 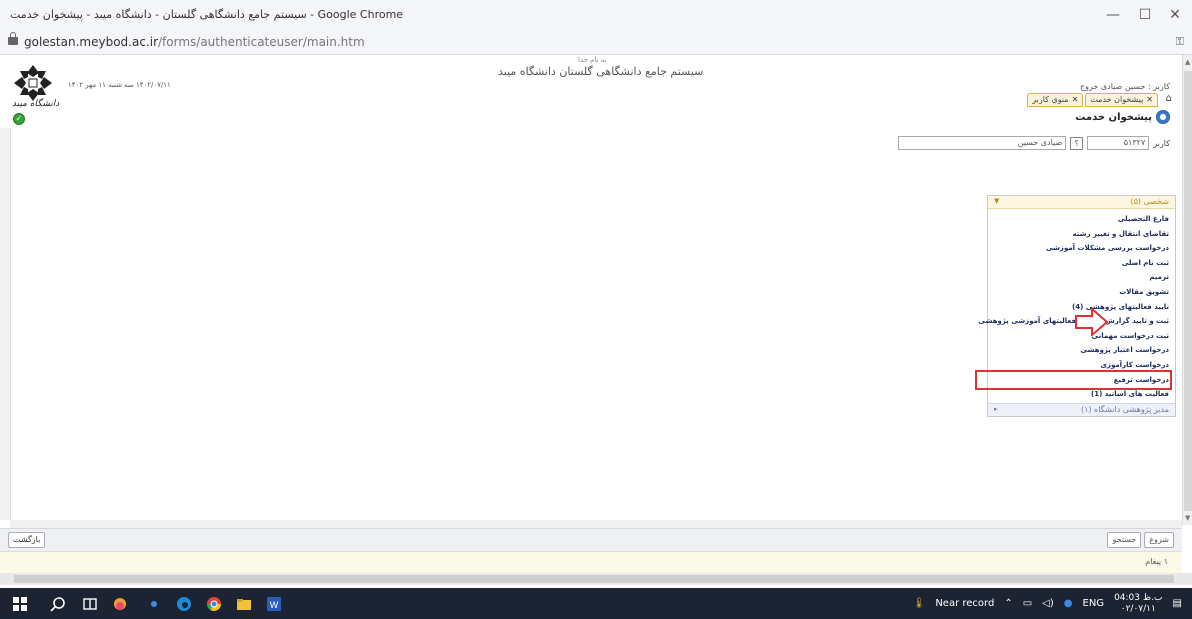 What do you see at coordinates (1169, 98) in the screenshot?
I see `home-icon: ⌂` at bounding box center [1169, 98].